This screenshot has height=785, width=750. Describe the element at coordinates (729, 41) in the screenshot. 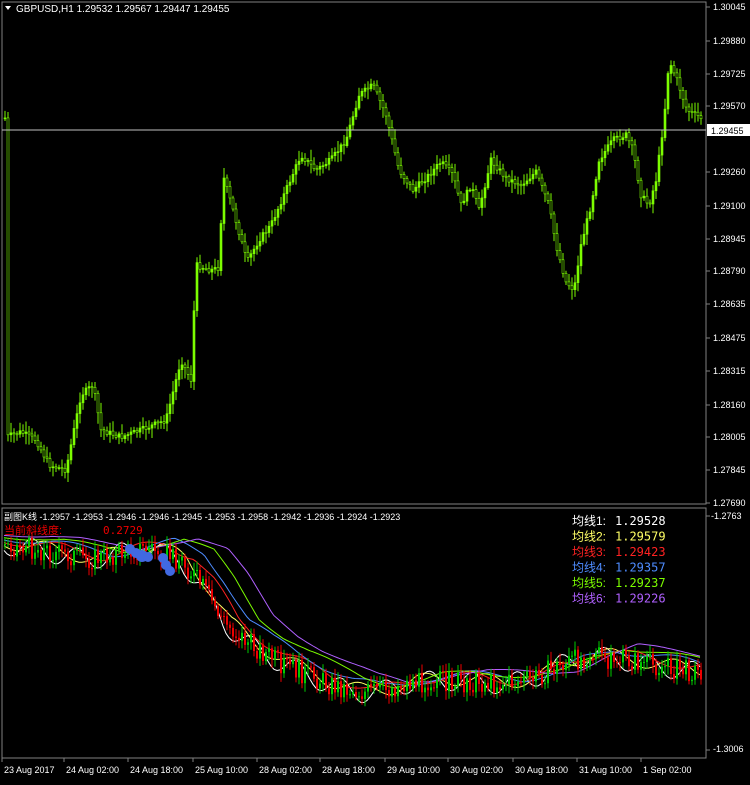

I see `price-tick-label: 1.29880` at that location.